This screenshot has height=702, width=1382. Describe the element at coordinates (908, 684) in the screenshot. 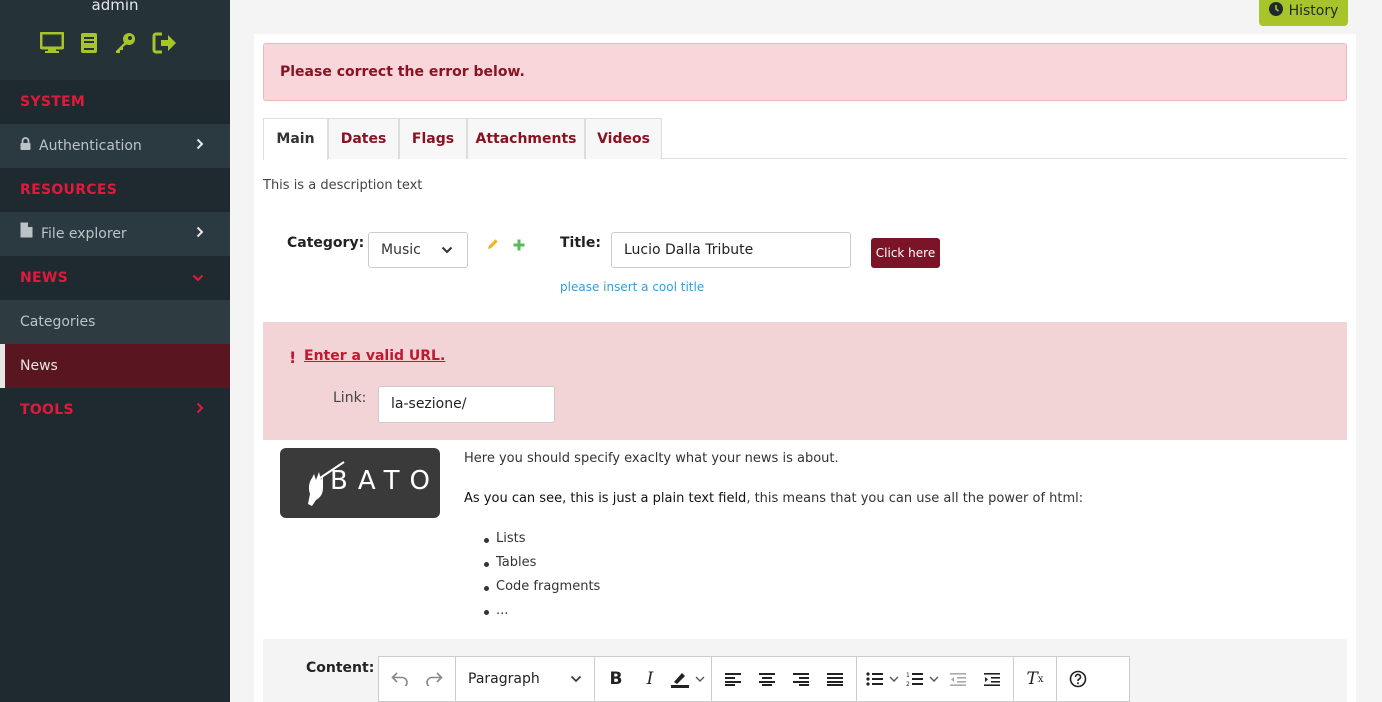

I see `svg-text: 2` at that location.